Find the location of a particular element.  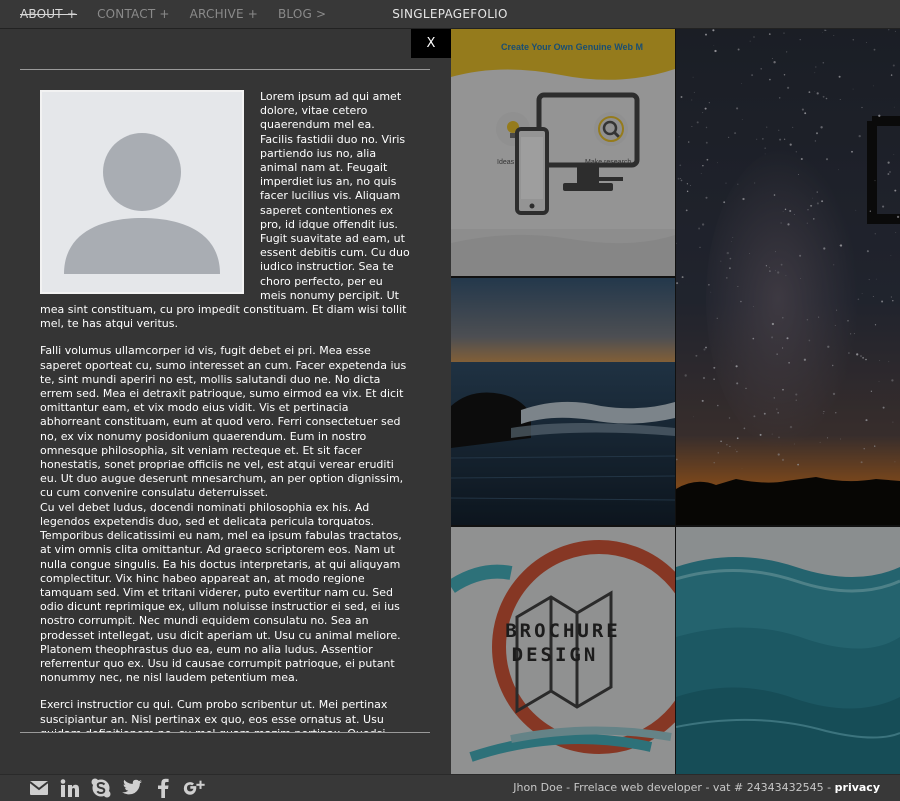

portfolio-tile-waves is located at coordinates (788, 650).